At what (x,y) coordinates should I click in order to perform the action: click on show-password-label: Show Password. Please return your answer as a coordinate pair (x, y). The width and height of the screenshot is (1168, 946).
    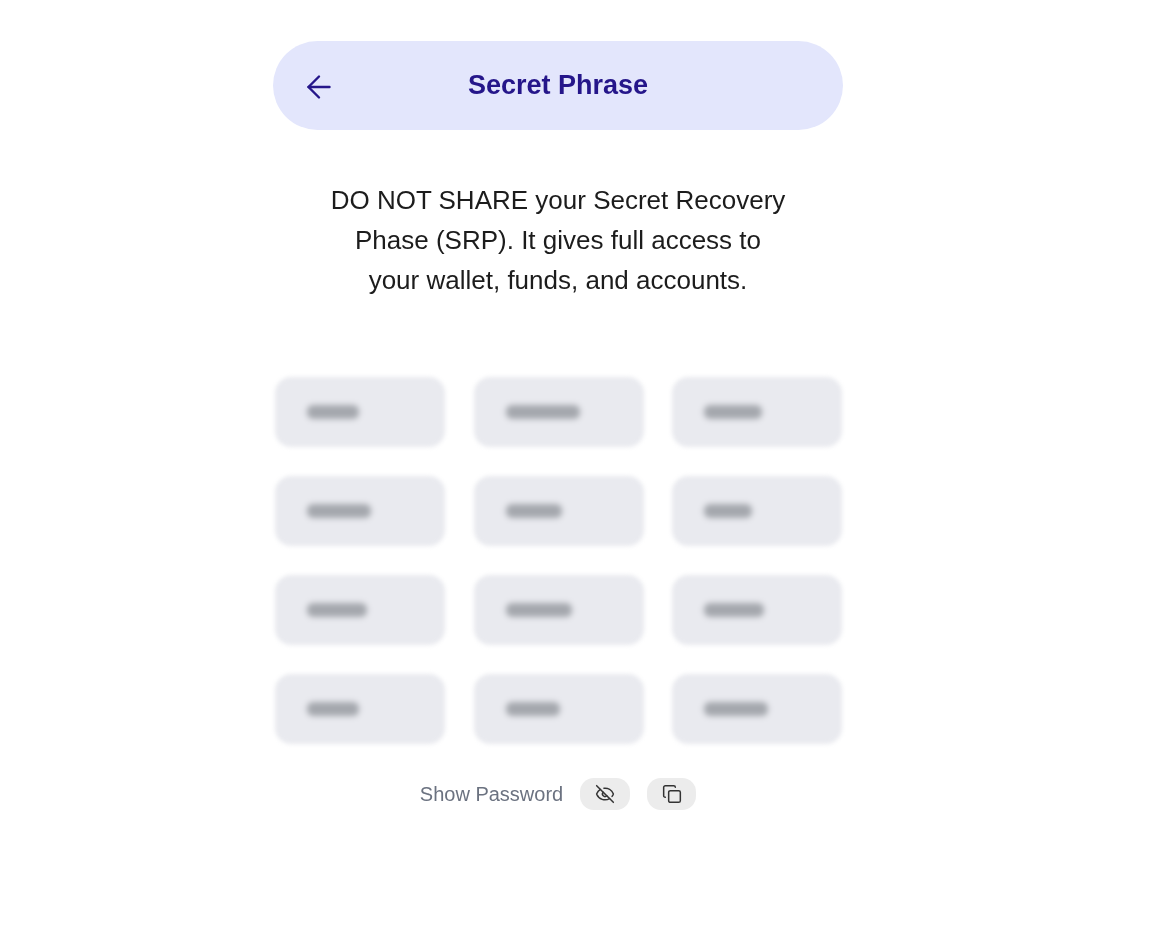
    Looking at the image, I should click on (491, 794).